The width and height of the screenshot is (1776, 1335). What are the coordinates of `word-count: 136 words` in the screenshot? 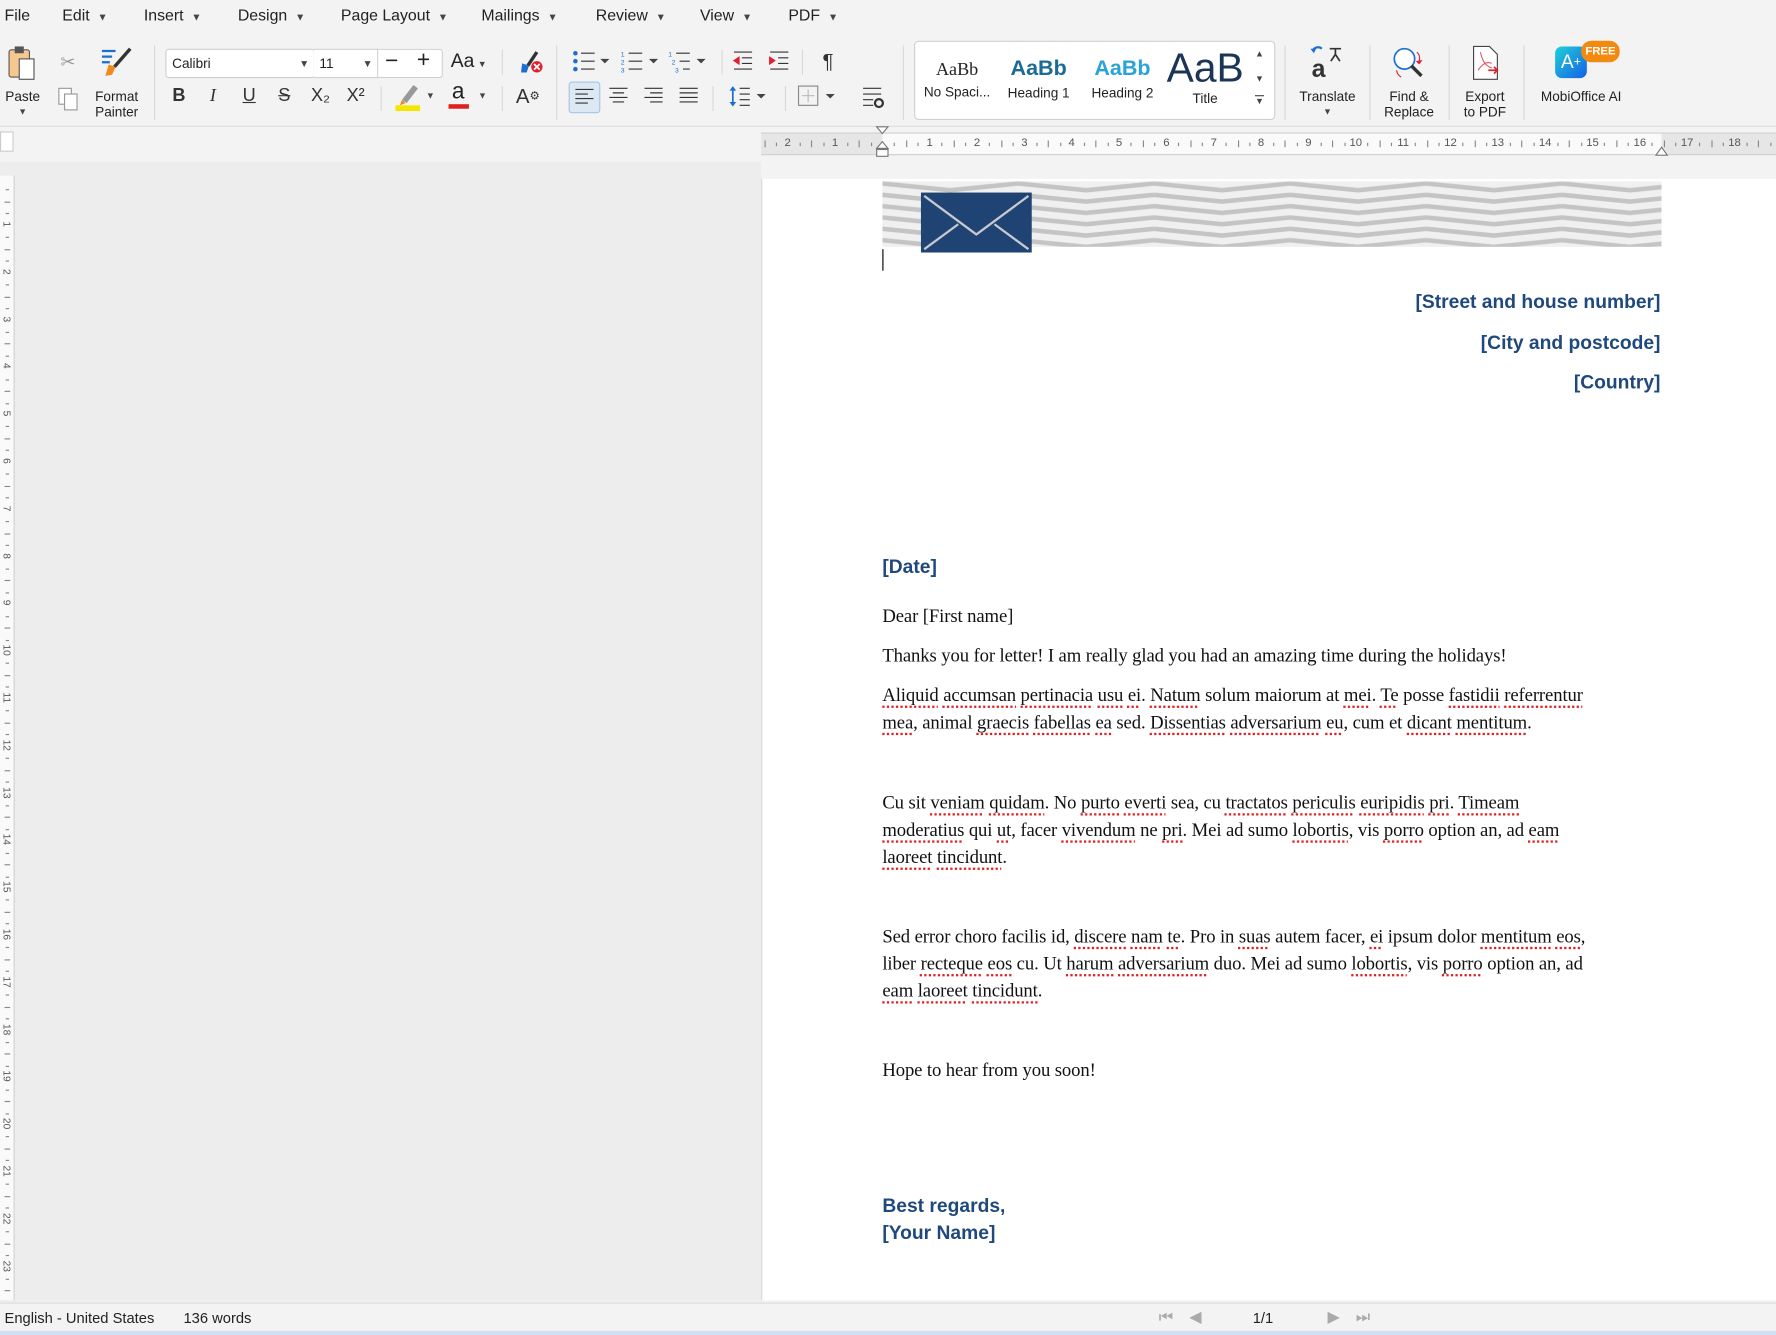 It's located at (217, 1317).